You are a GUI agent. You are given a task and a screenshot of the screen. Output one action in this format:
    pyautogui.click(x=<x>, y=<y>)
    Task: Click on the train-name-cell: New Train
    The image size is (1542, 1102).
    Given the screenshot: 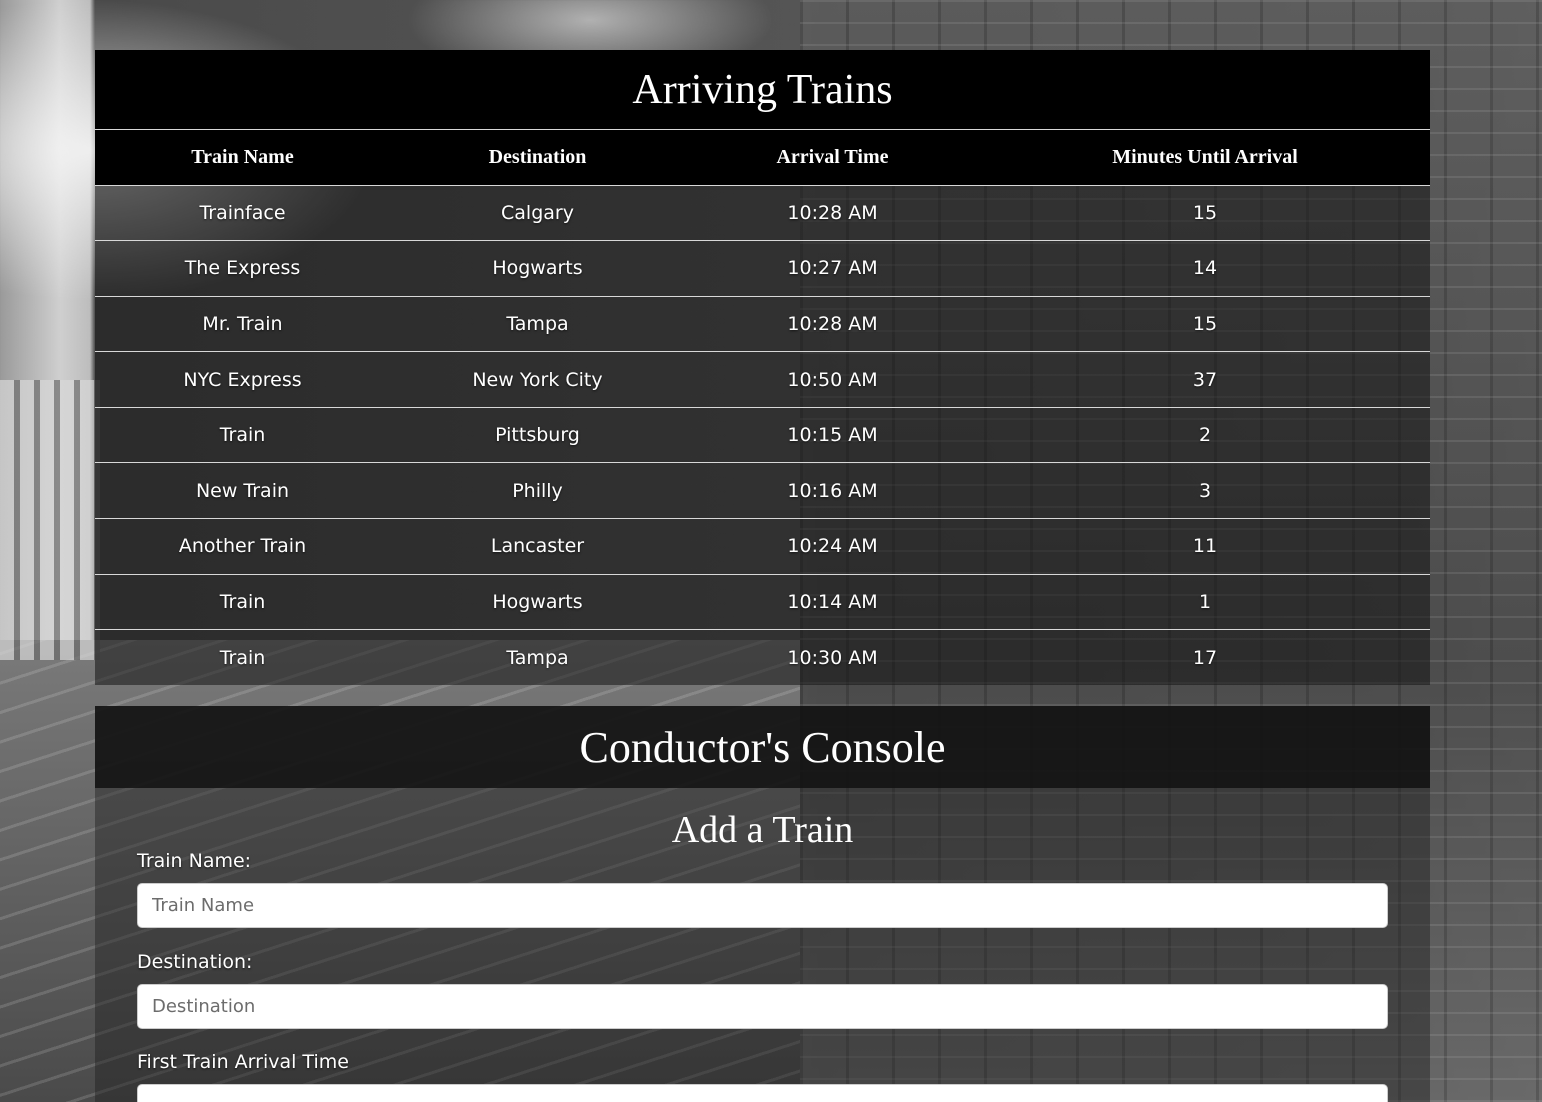 What is the action you would take?
    pyautogui.click(x=242, y=491)
    